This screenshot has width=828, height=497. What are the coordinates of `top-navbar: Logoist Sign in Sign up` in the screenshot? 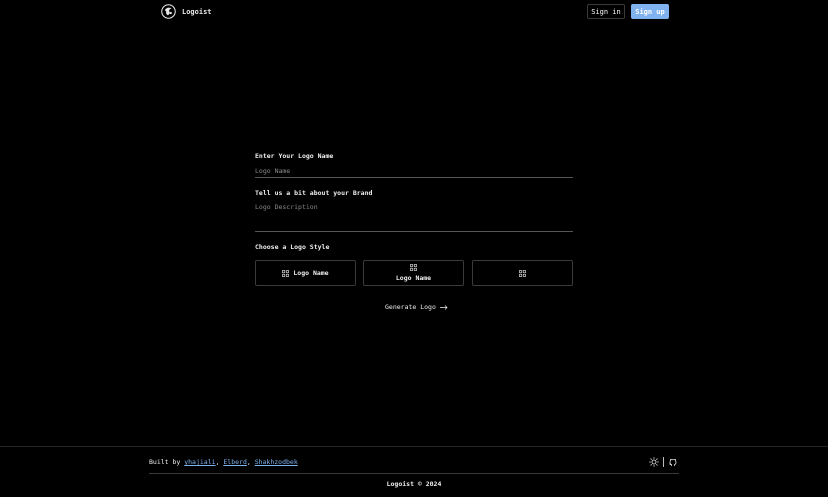 It's located at (414, 11).